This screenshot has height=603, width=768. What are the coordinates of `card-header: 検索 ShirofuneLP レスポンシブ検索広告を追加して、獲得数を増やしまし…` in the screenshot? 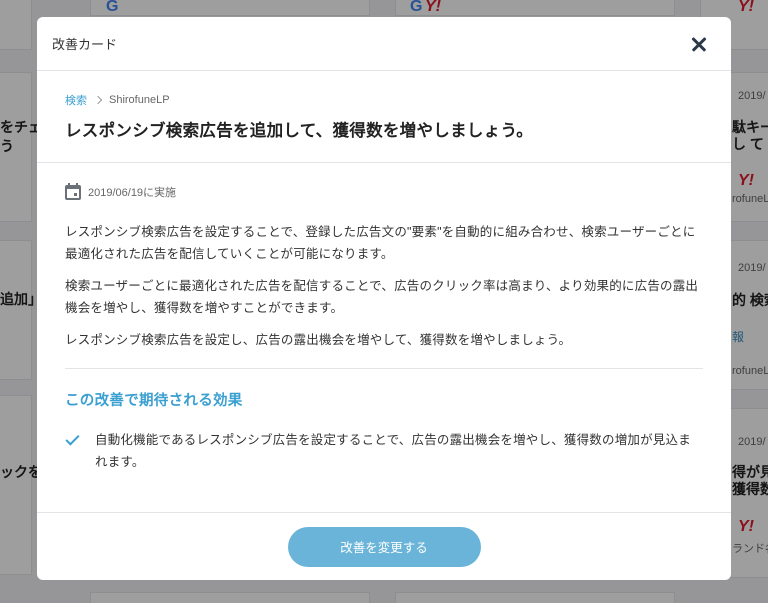 It's located at (384, 117).